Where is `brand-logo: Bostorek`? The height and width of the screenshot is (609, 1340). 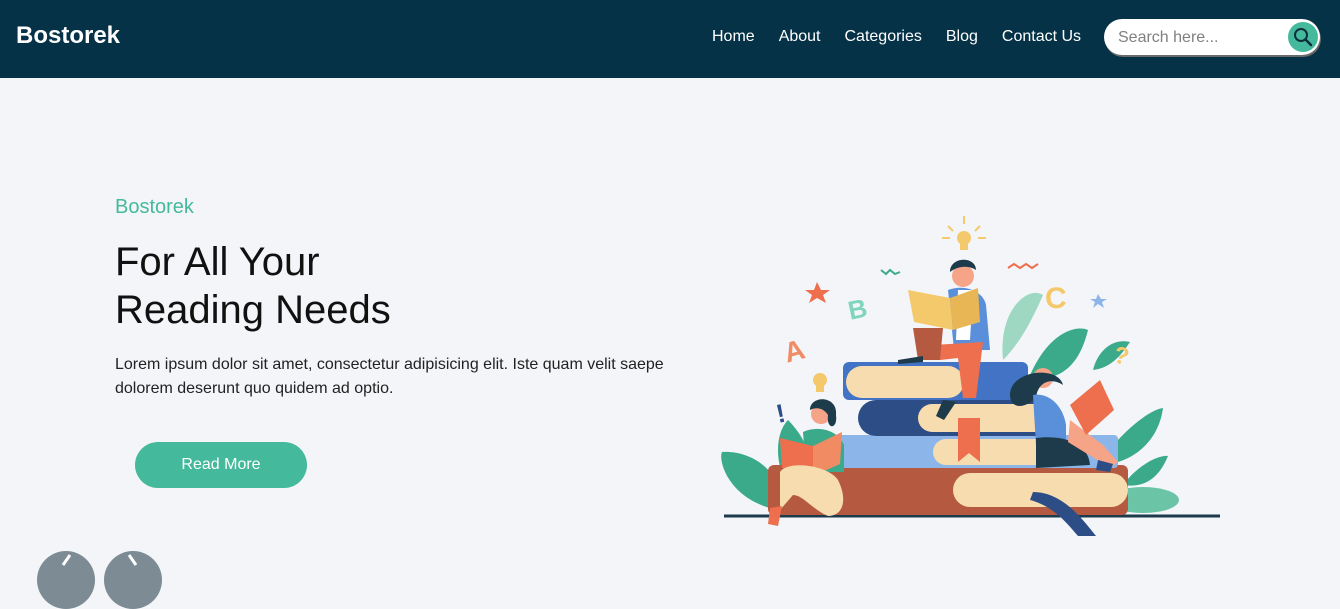 brand-logo: Bostorek is located at coordinates (68, 36).